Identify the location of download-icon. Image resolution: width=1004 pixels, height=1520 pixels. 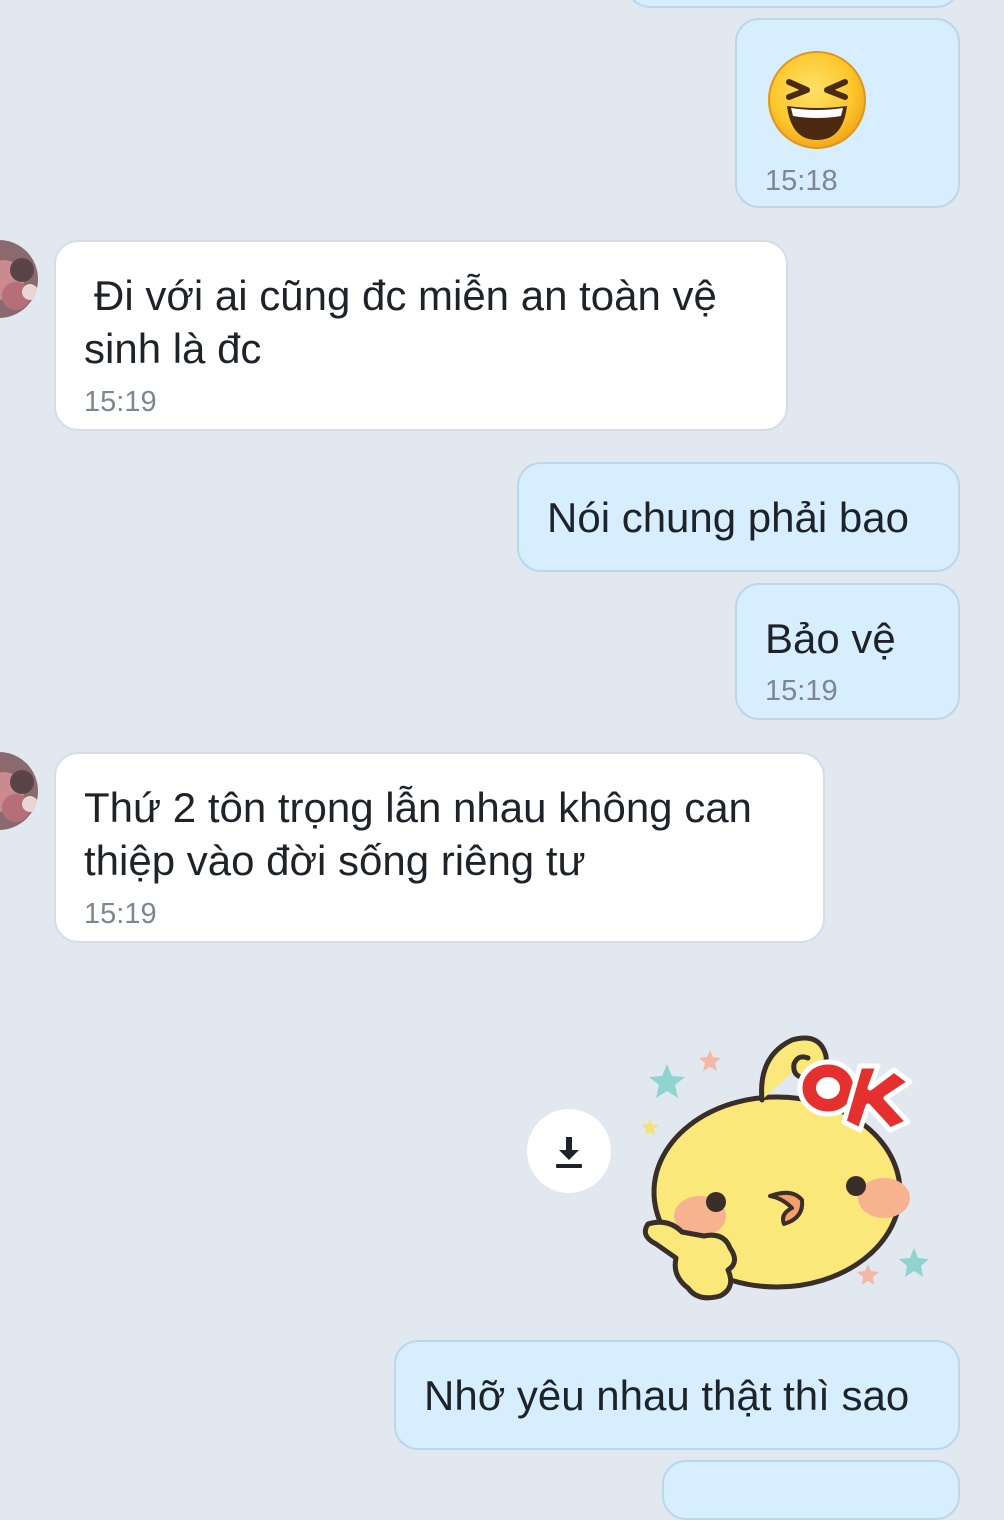
(569, 1152).